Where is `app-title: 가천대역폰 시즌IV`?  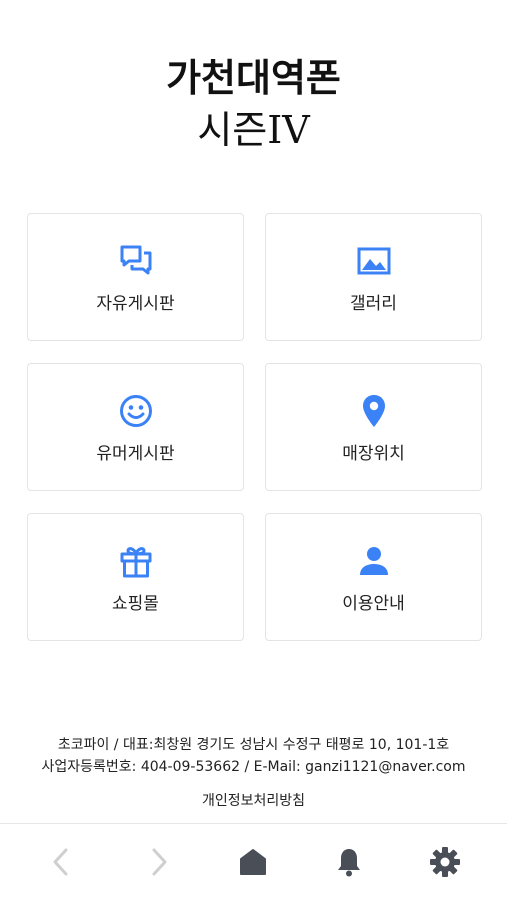 app-title: 가천대역폰 시즌IV is located at coordinates (253, 104).